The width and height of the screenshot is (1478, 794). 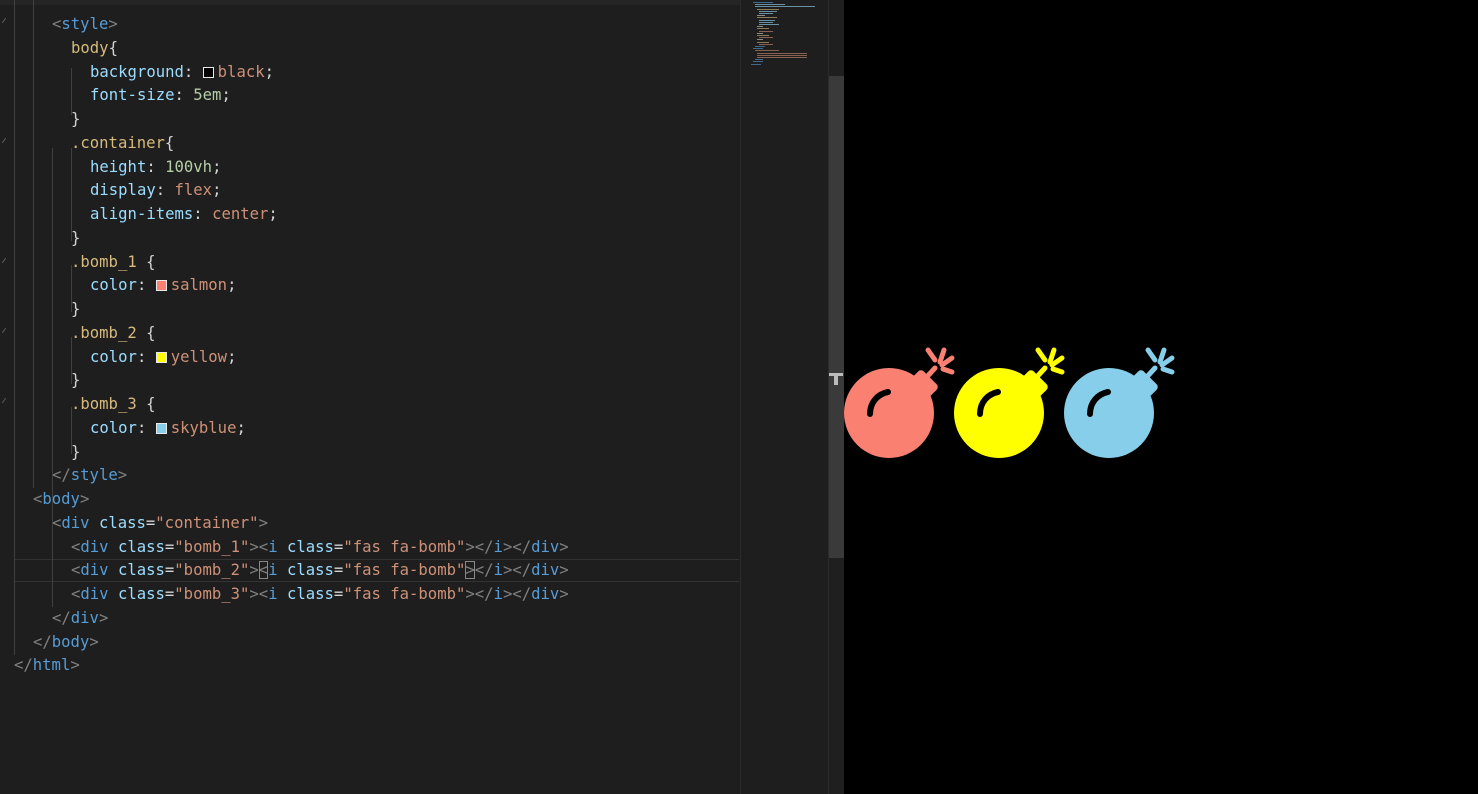 I want to click on code-token: center, so click(x=240, y=214).